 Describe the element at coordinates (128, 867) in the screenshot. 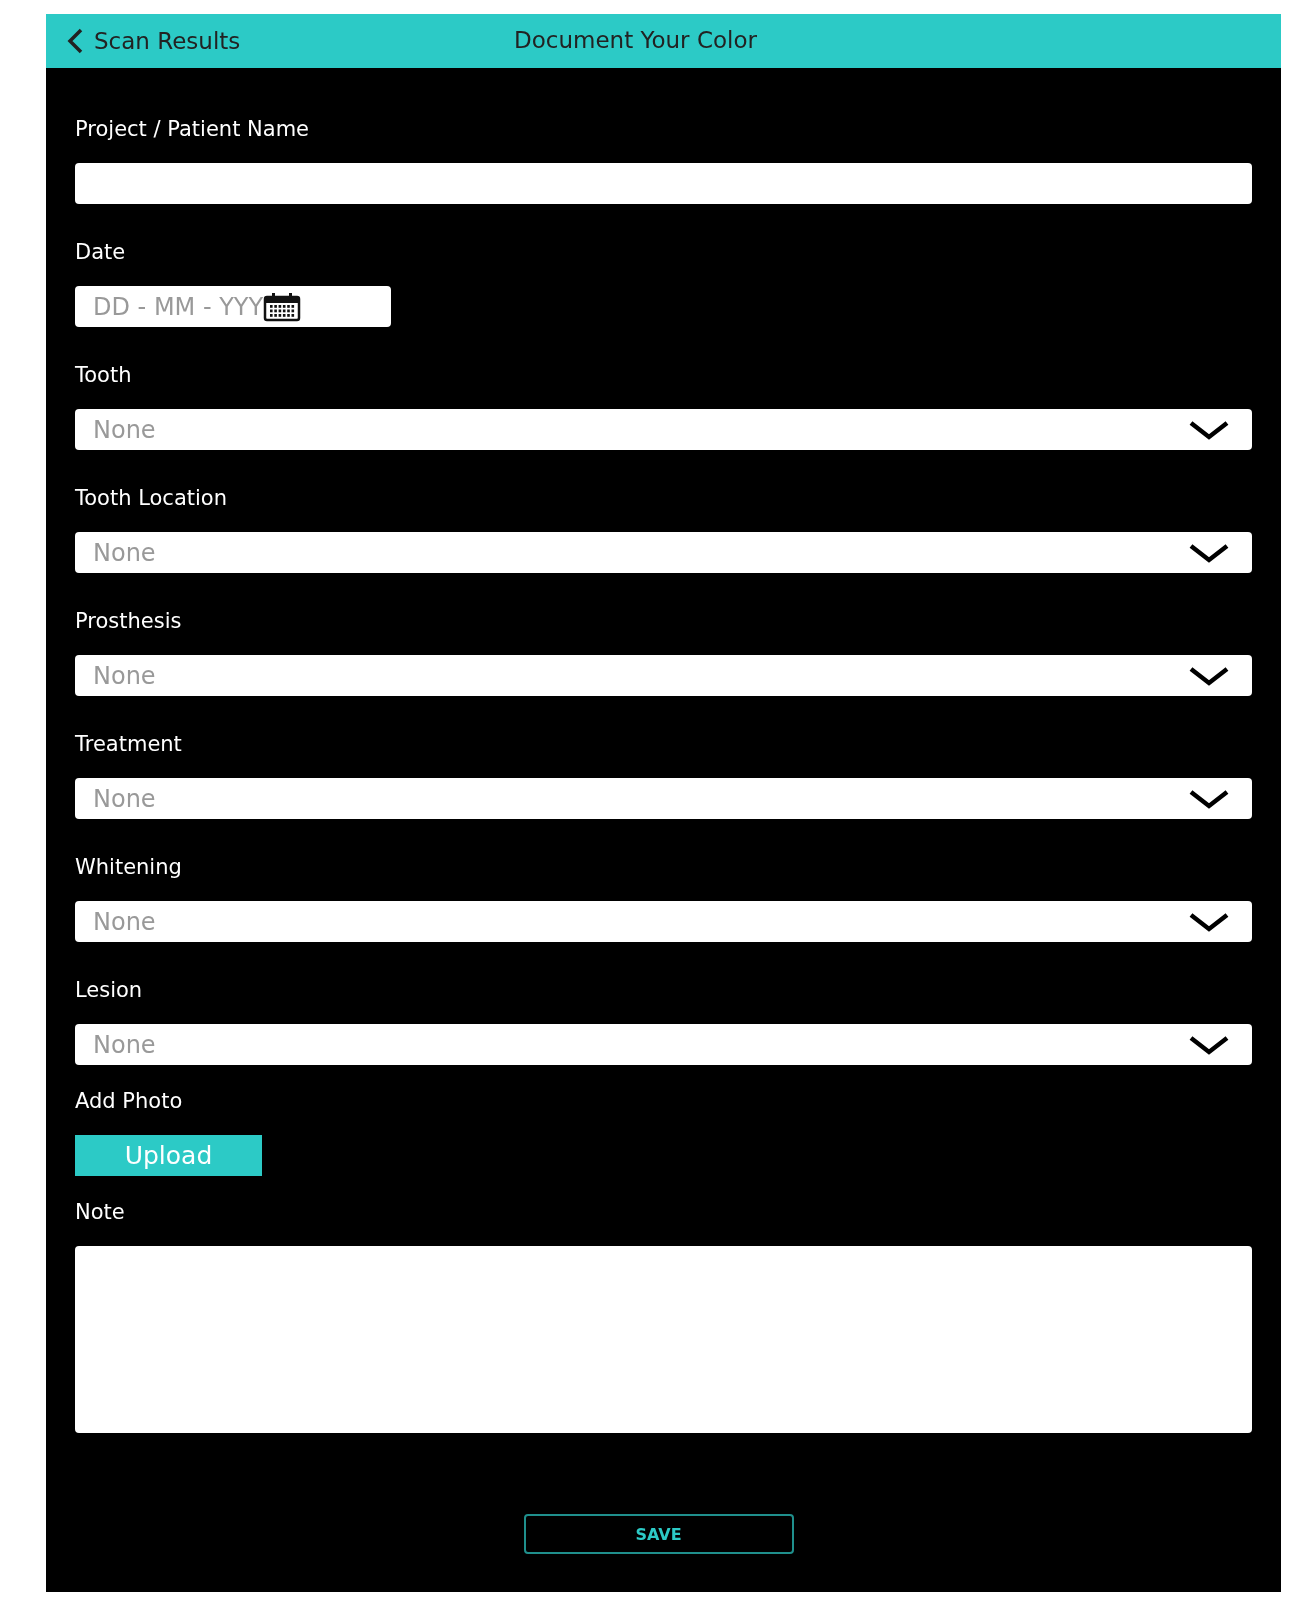

I see `field-label: Whitening` at that location.